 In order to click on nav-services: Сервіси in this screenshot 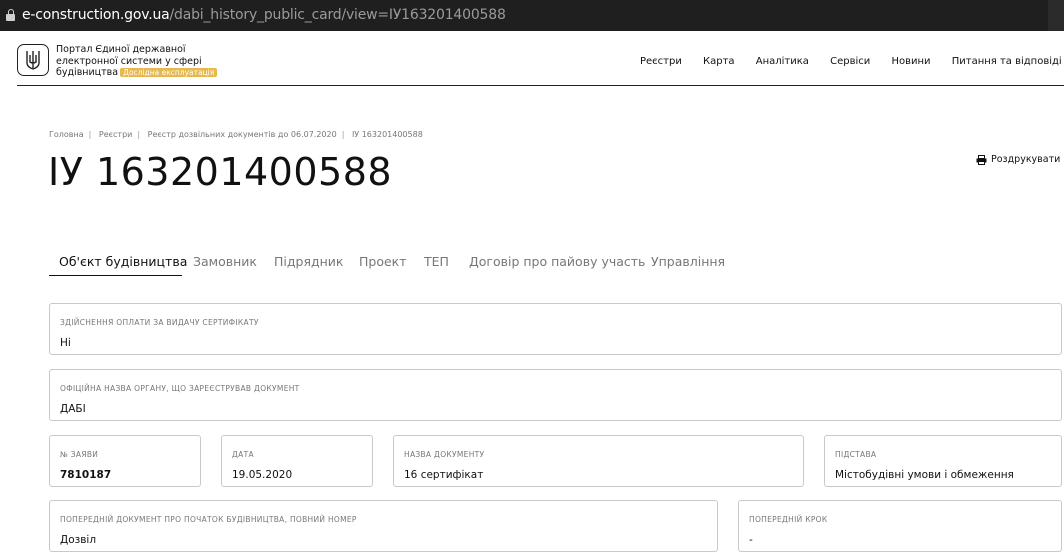, I will do `click(850, 61)`.